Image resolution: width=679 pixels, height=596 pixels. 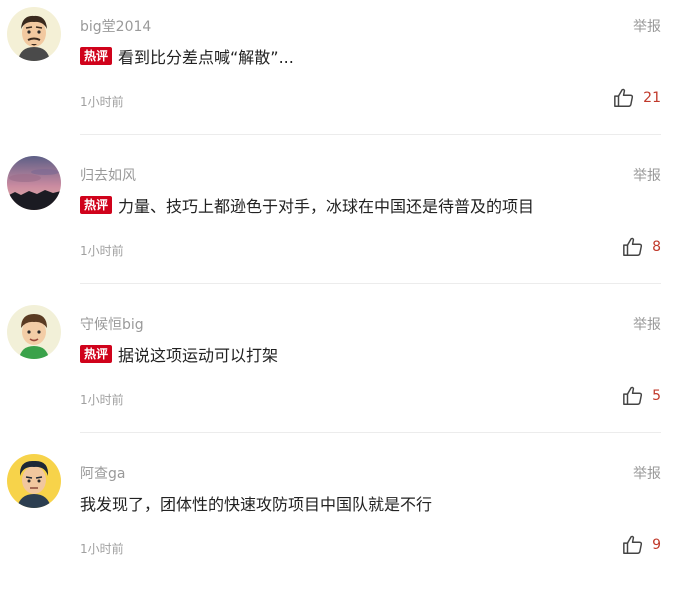 I want to click on username: 阿查ga, so click(x=102, y=473).